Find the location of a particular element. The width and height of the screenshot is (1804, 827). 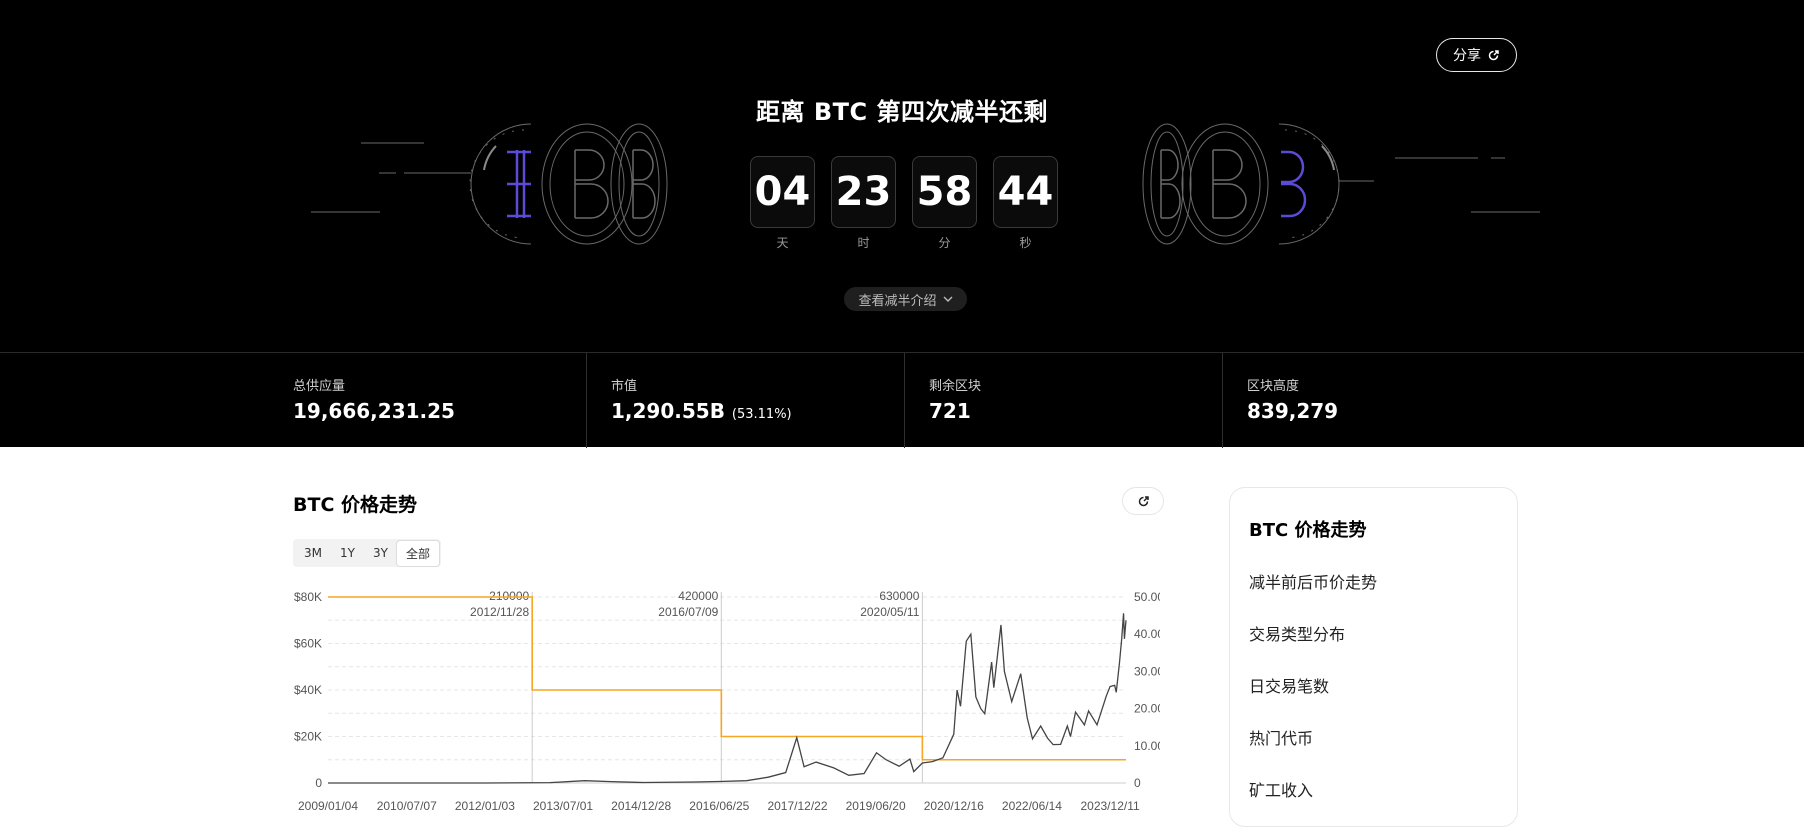

y-right-tick-label: 30.00 is located at coordinates (1147, 671).